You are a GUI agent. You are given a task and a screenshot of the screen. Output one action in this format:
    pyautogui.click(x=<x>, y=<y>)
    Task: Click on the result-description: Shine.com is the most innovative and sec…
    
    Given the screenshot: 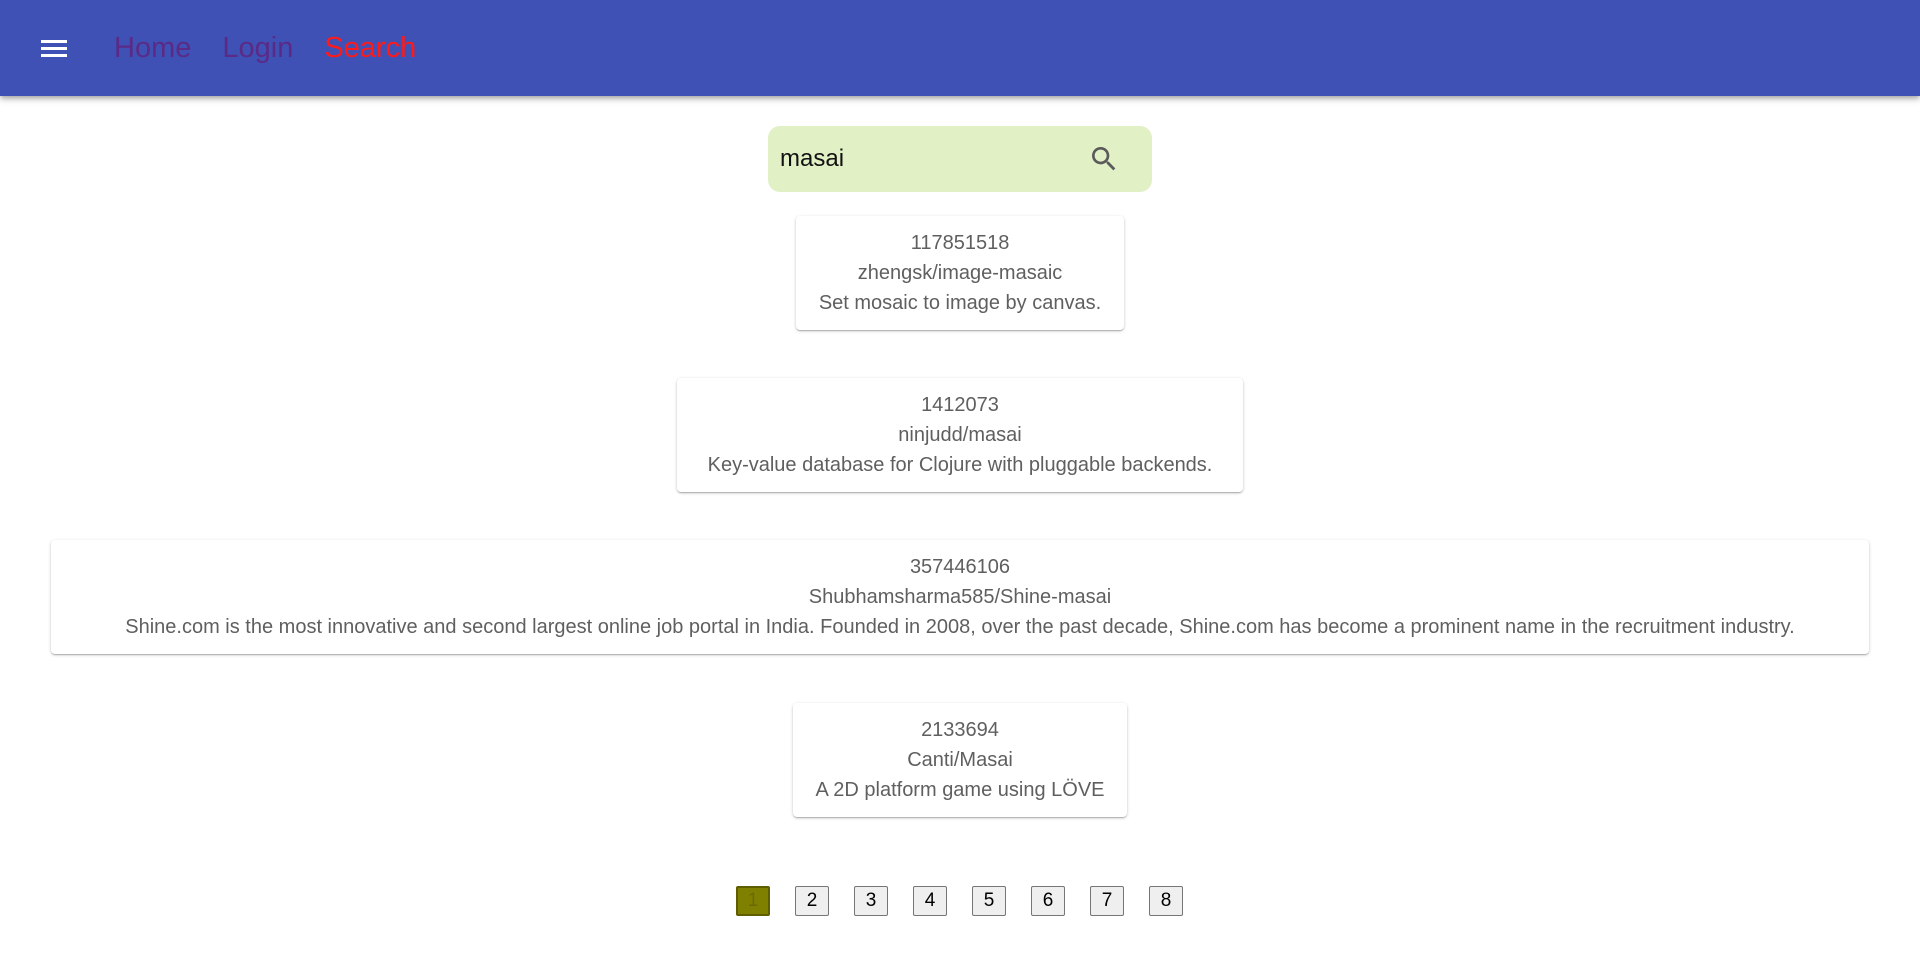 What is the action you would take?
    pyautogui.click(x=960, y=627)
    